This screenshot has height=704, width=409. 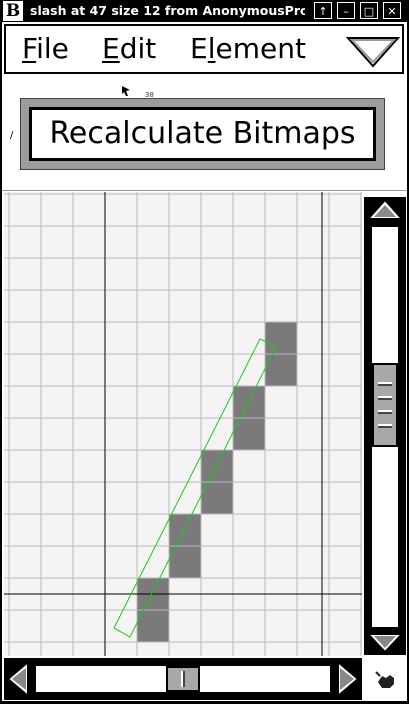 What do you see at coordinates (111, 48) in the screenshot?
I see `menu-edit-mnemonic: E` at bounding box center [111, 48].